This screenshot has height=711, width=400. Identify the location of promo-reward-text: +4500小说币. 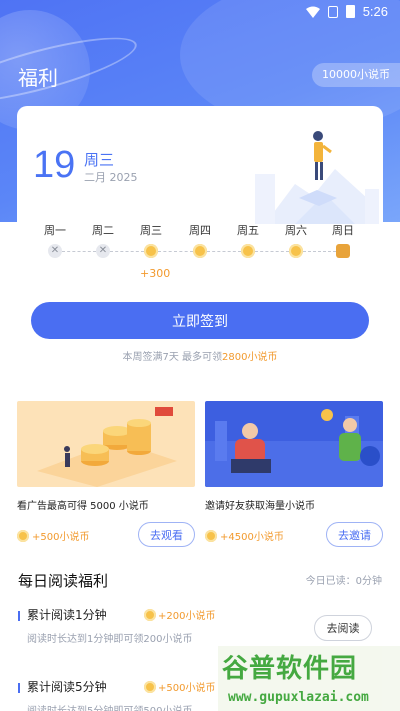
(252, 537).